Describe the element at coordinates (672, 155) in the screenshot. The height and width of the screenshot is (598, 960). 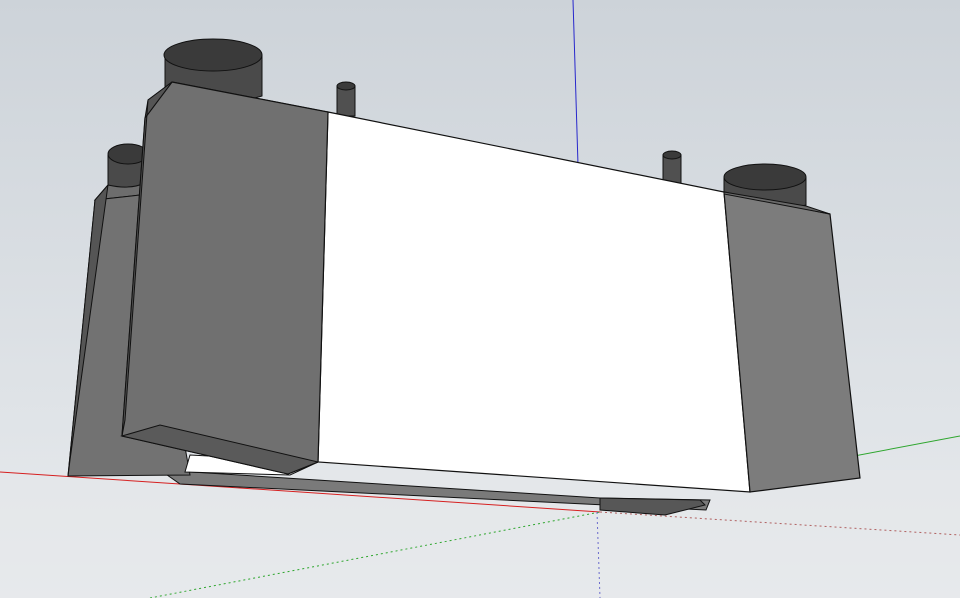
I see `pin-right-top` at that location.